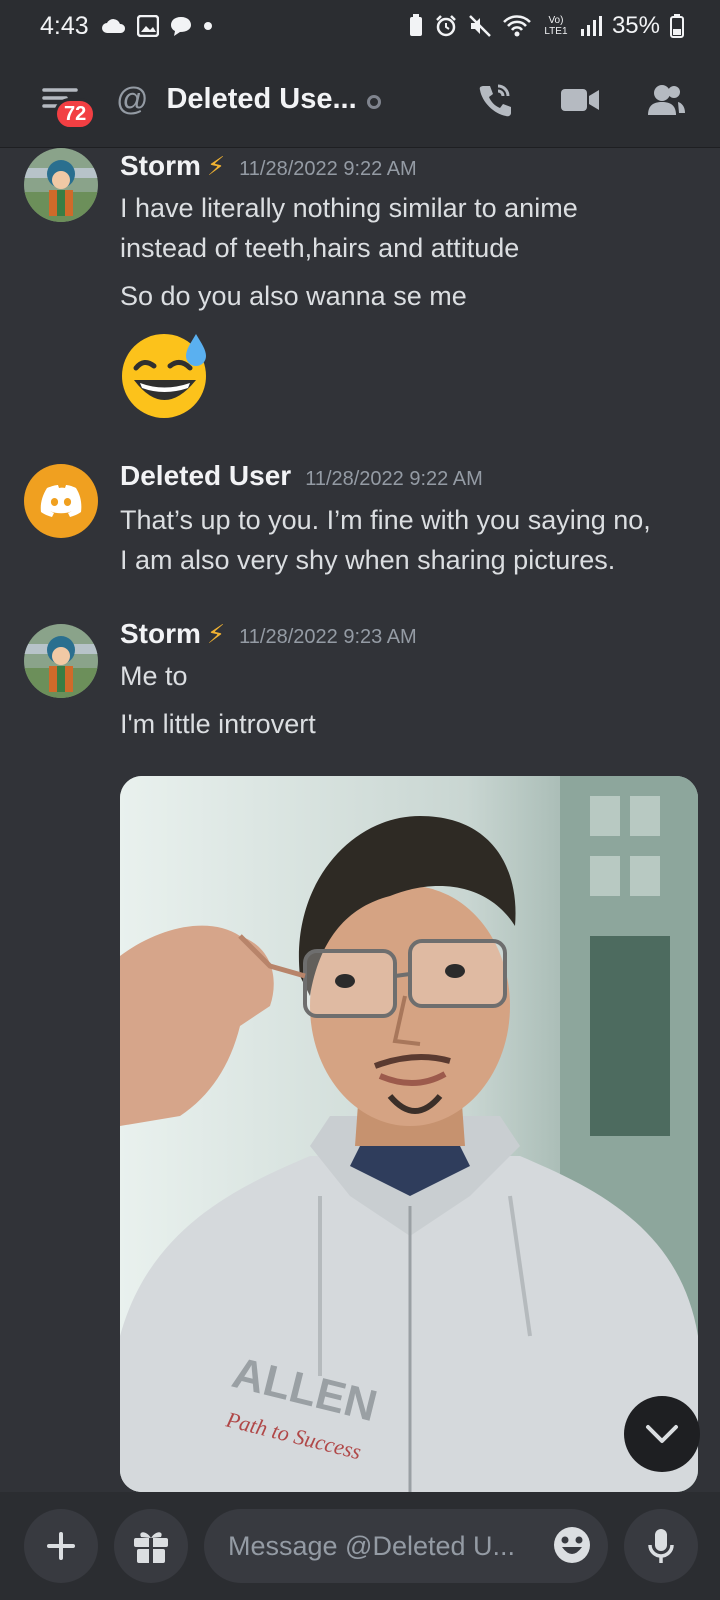  What do you see at coordinates (218, 724) in the screenshot?
I see `message-text: I'm little introvert` at bounding box center [218, 724].